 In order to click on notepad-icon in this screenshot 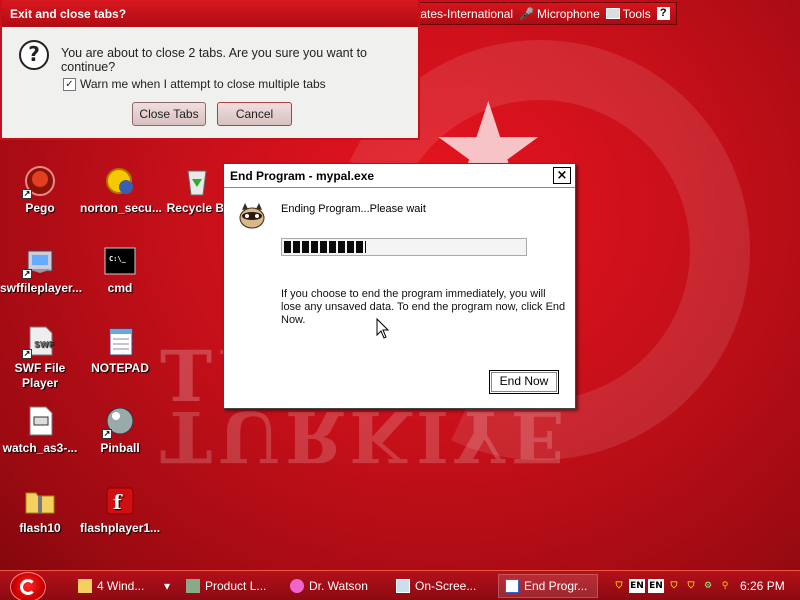, I will do `click(120, 341)`.